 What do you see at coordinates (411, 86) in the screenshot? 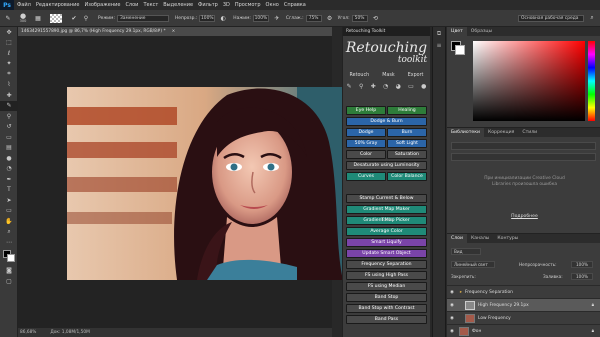
I see `eraser-icon: ▭` at bounding box center [411, 86].